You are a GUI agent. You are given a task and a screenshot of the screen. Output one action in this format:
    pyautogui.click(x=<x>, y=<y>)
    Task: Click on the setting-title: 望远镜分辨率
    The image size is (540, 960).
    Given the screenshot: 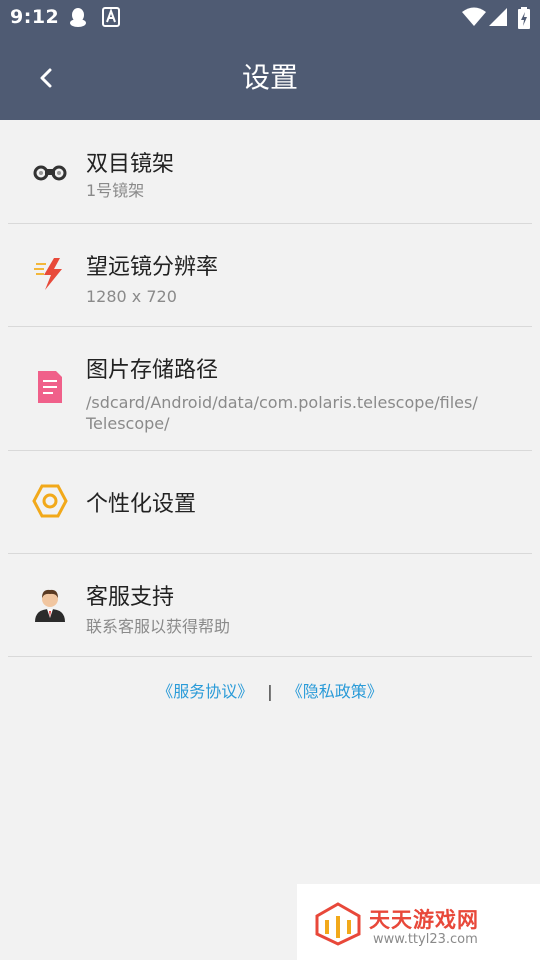 What is the action you would take?
    pyautogui.click(x=152, y=267)
    